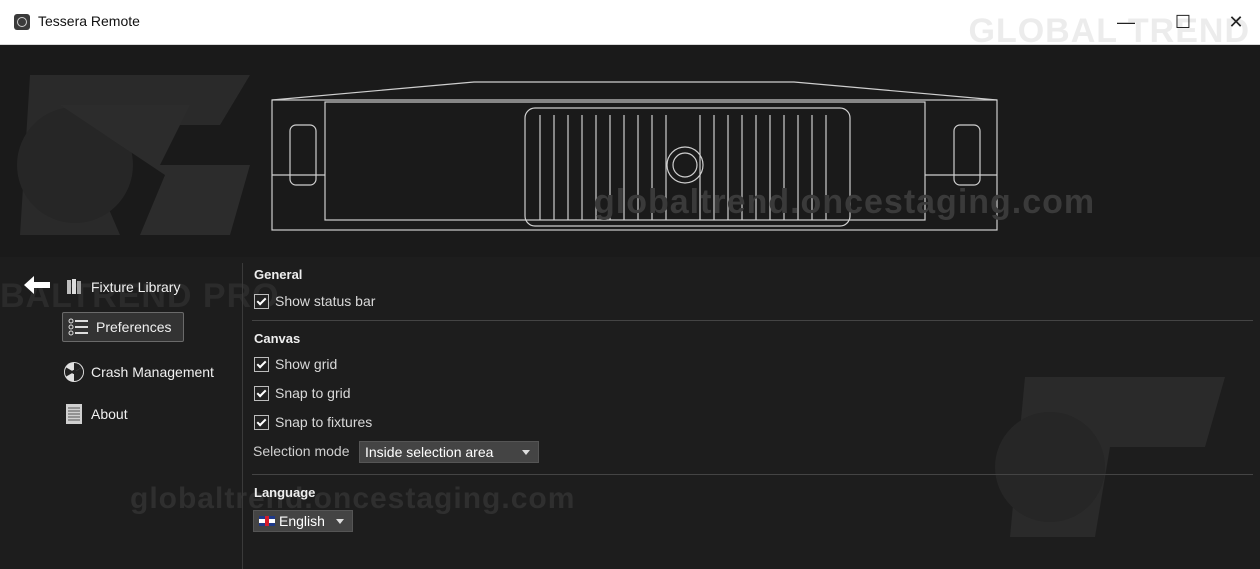 Image resolution: width=1260 pixels, height=569 pixels. What do you see at coordinates (152, 372) in the screenshot?
I see `sidebar-item-label: Crash Management` at bounding box center [152, 372].